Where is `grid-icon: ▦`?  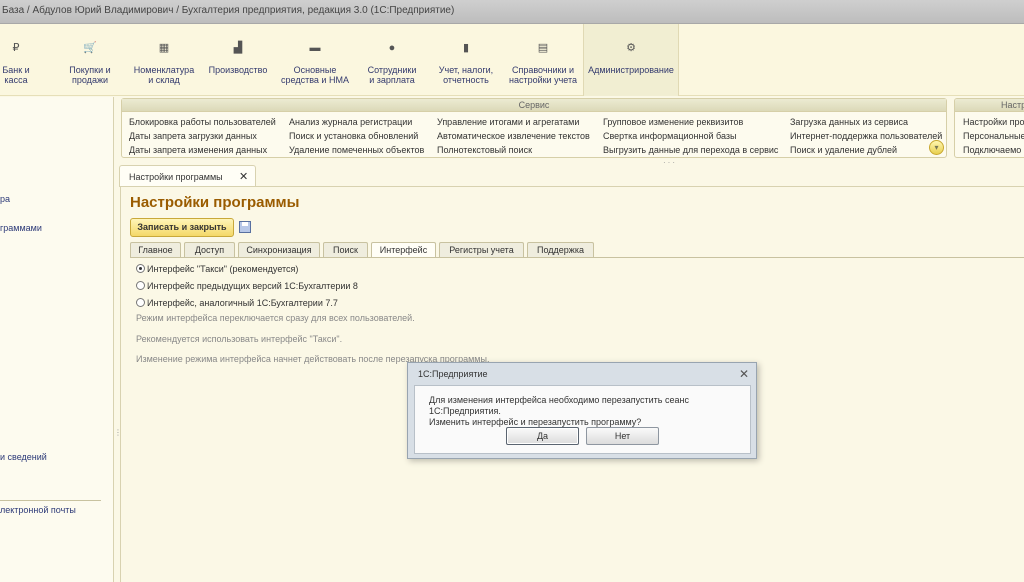
grid-icon: ▦ is located at coordinates (164, 48).